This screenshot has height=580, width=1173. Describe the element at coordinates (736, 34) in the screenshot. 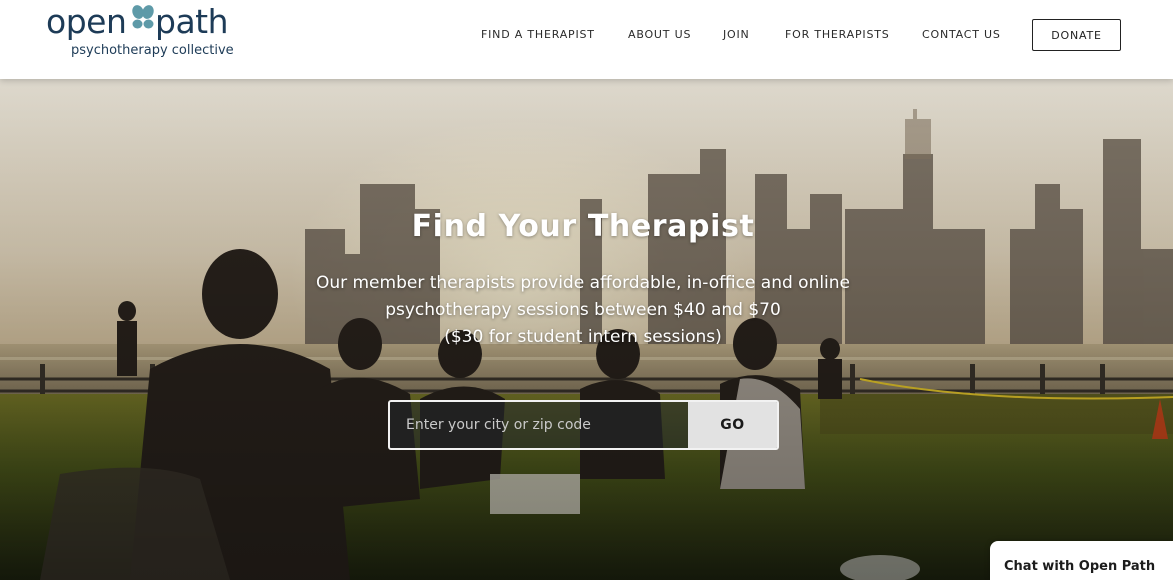

I see `nav-join: JOIN` at that location.